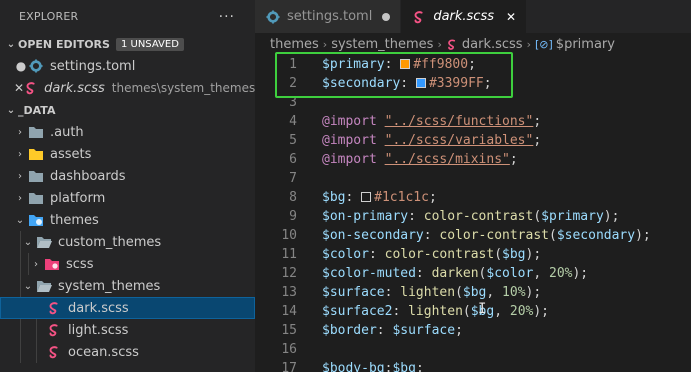 Image resolution: width=691 pixels, height=372 pixels. What do you see at coordinates (127, 198) in the screenshot?
I see `tree-folder-platform: › platform` at bounding box center [127, 198].